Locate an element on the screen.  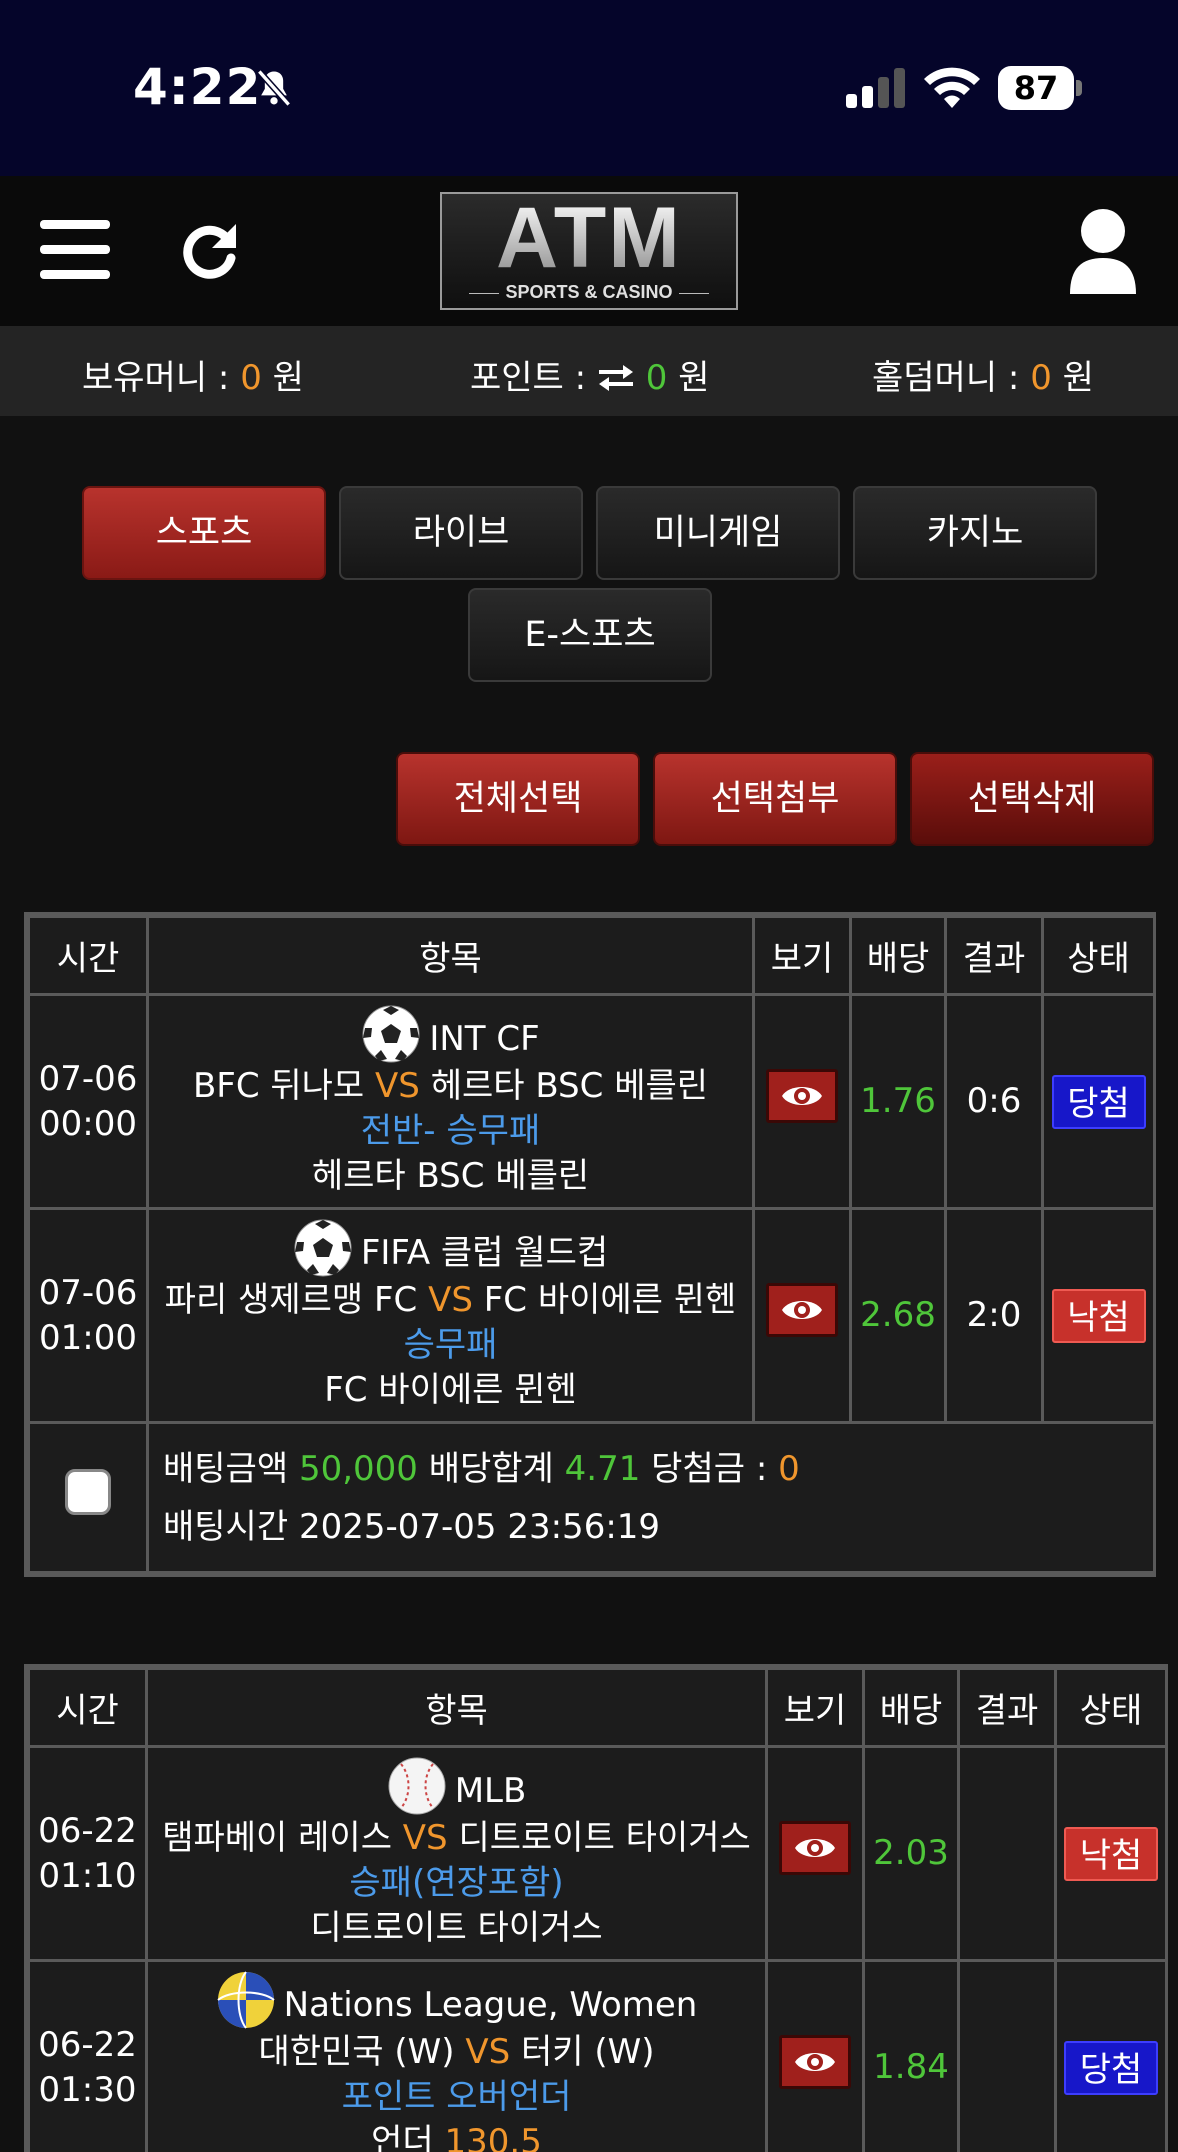
app-header: ATM SPORTS & CASINO is located at coordinates (589, 251).